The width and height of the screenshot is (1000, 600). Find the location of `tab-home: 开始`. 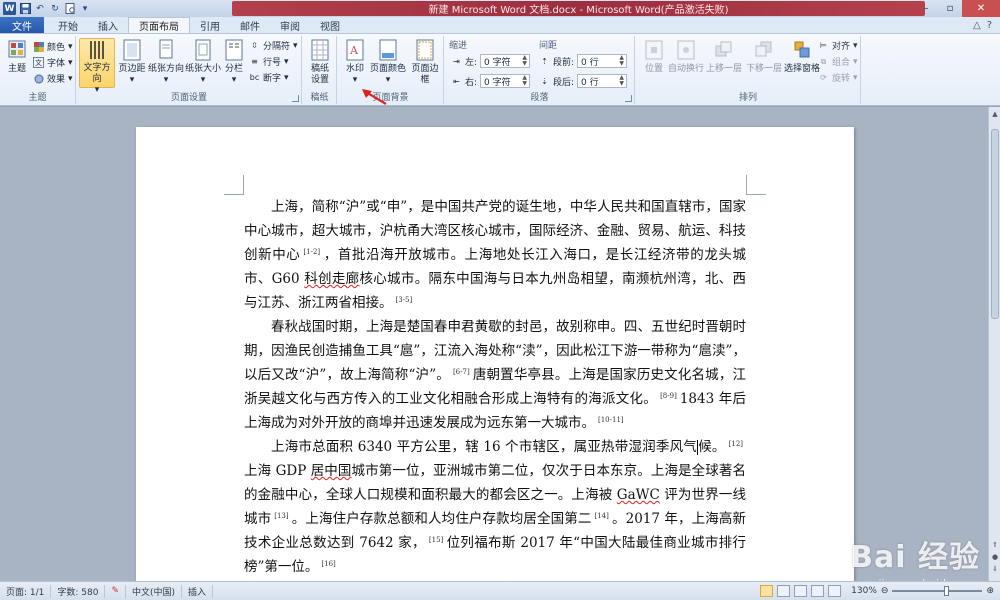

tab-home: 开始 is located at coordinates (68, 25).